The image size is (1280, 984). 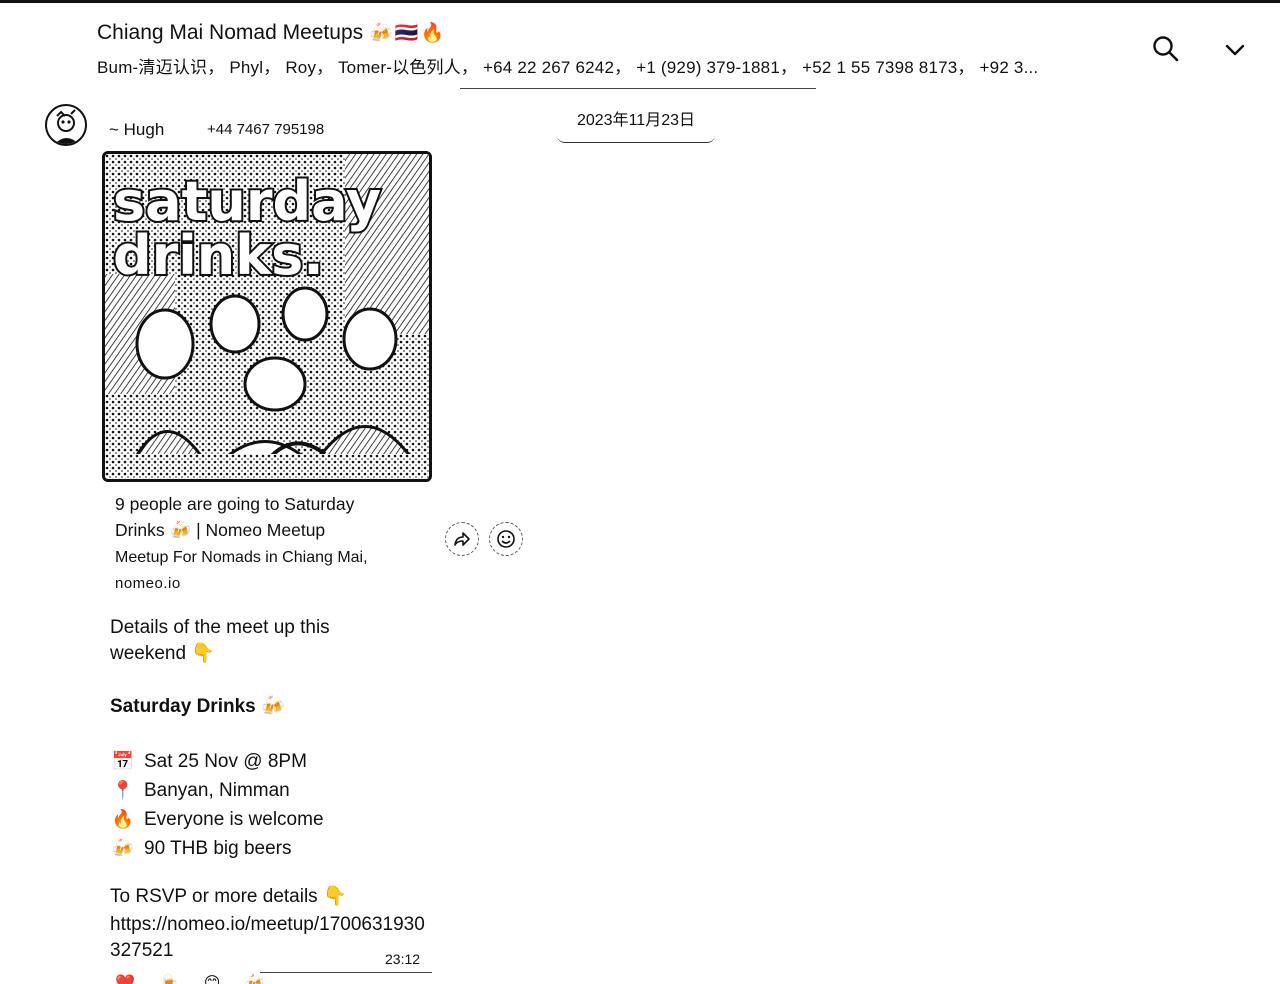 I want to click on event-date-line: 📅 Sat 25 Nov @ 8PM, so click(x=217, y=761).